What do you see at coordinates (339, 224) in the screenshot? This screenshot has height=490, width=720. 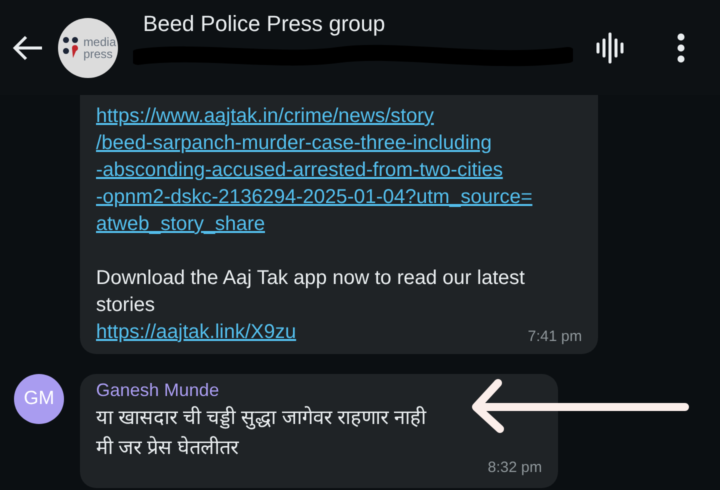 I see `message-link: atweb_story_share` at bounding box center [339, 224].